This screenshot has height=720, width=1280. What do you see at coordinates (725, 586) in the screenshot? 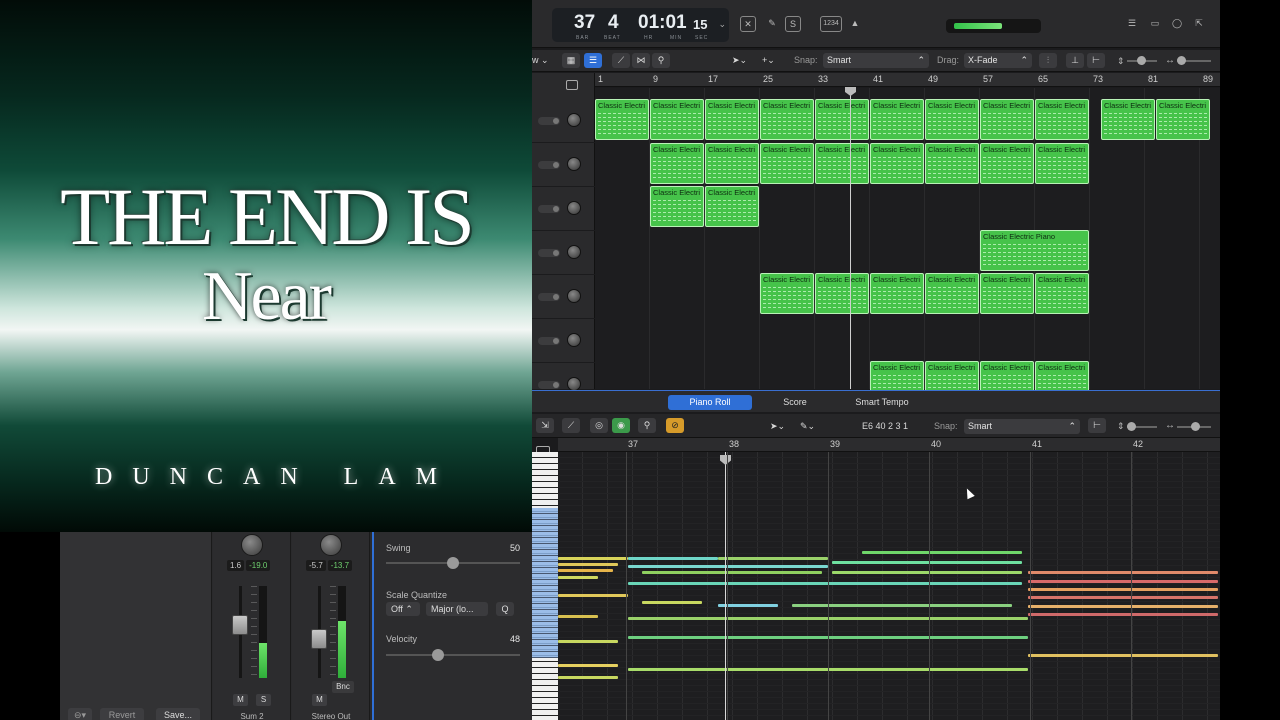
I see `piano-roll-playhead` at bounding box center [725, 586].